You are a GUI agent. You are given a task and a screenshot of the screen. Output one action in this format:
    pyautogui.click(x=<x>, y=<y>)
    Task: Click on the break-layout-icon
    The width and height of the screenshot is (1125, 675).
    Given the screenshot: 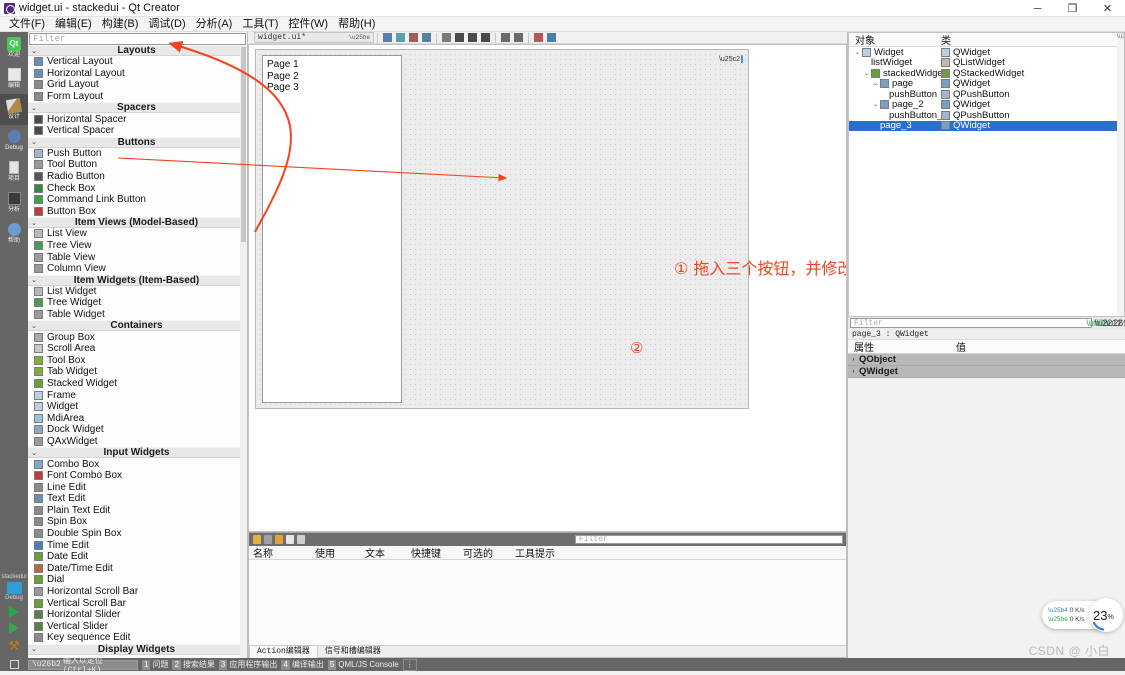 What is the action you would take?
    pyautogui.click(x=538, y=37)
    